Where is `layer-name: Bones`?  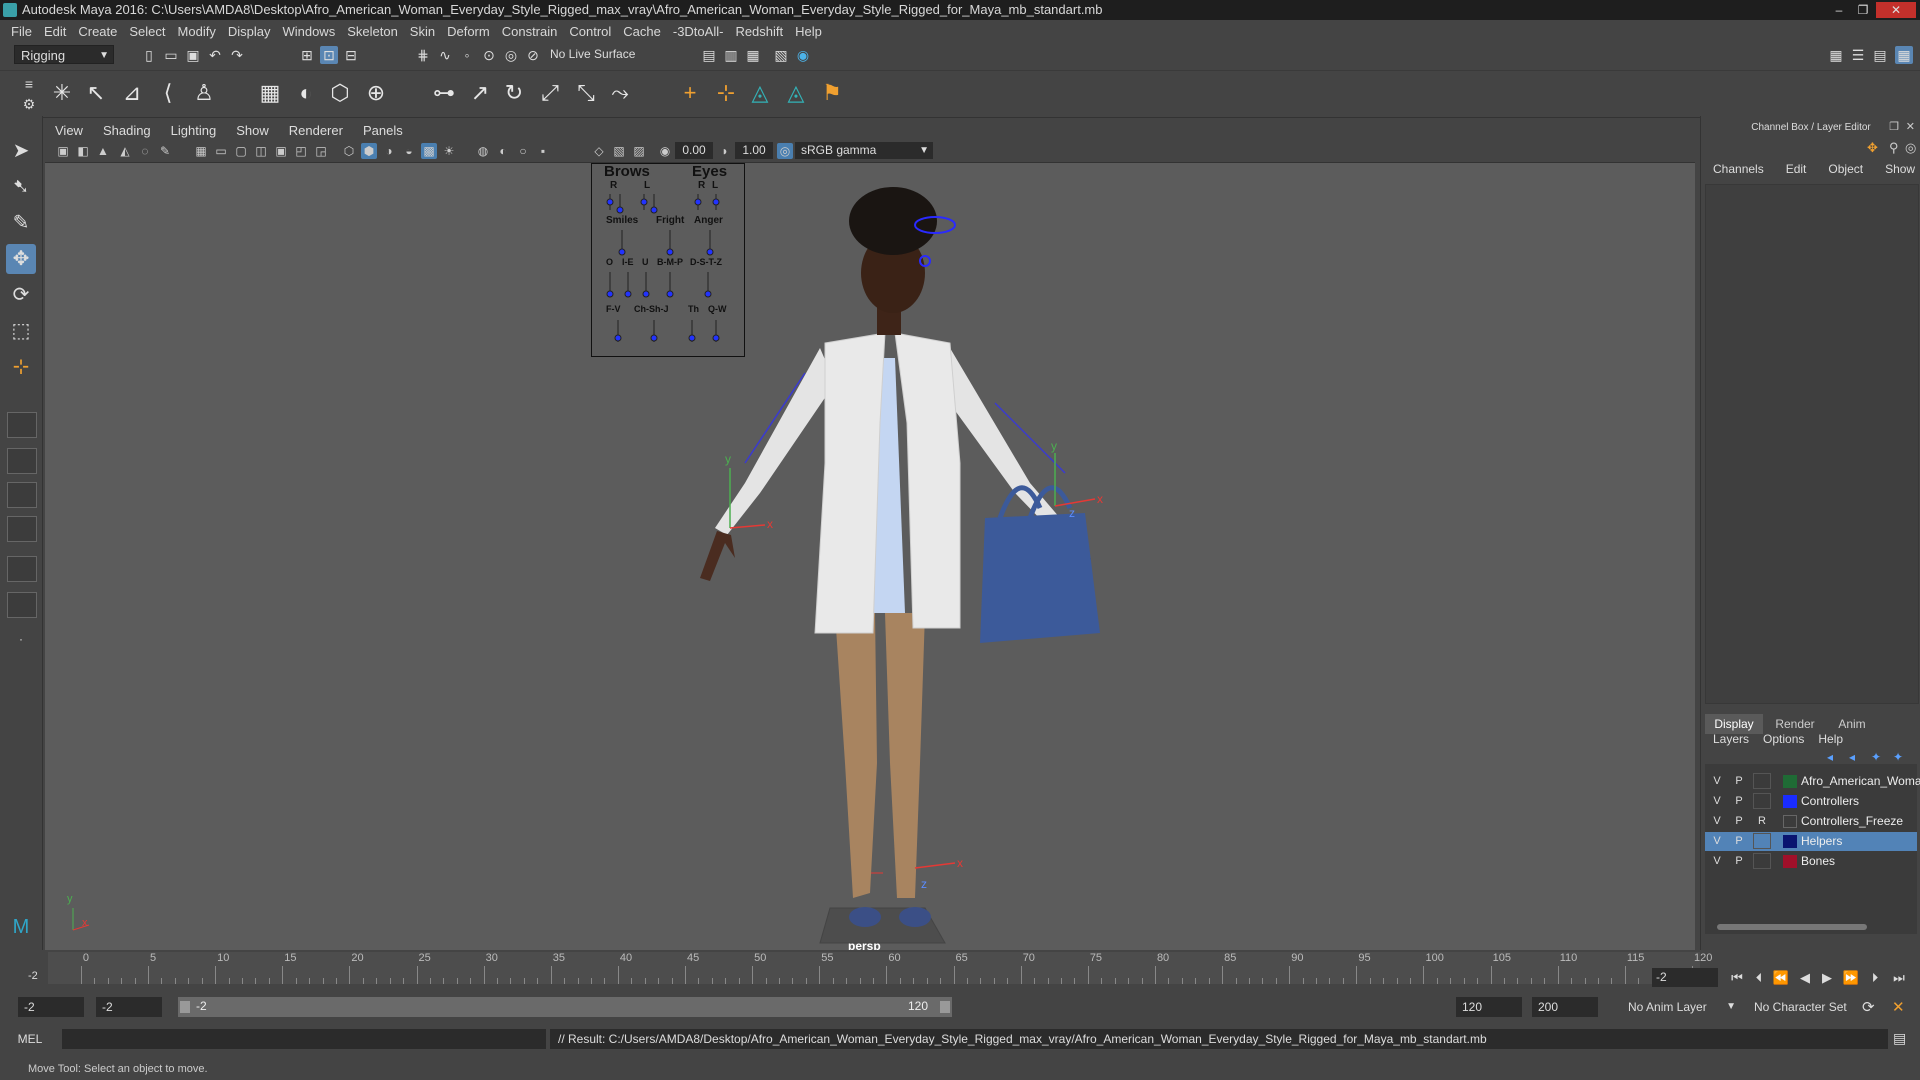 layer-name: Bones is located at coordinates (1818, 861).